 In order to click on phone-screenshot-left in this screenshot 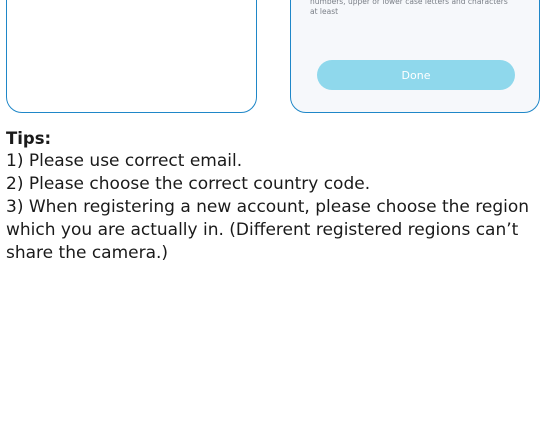, I will do `click(131, 56)`.